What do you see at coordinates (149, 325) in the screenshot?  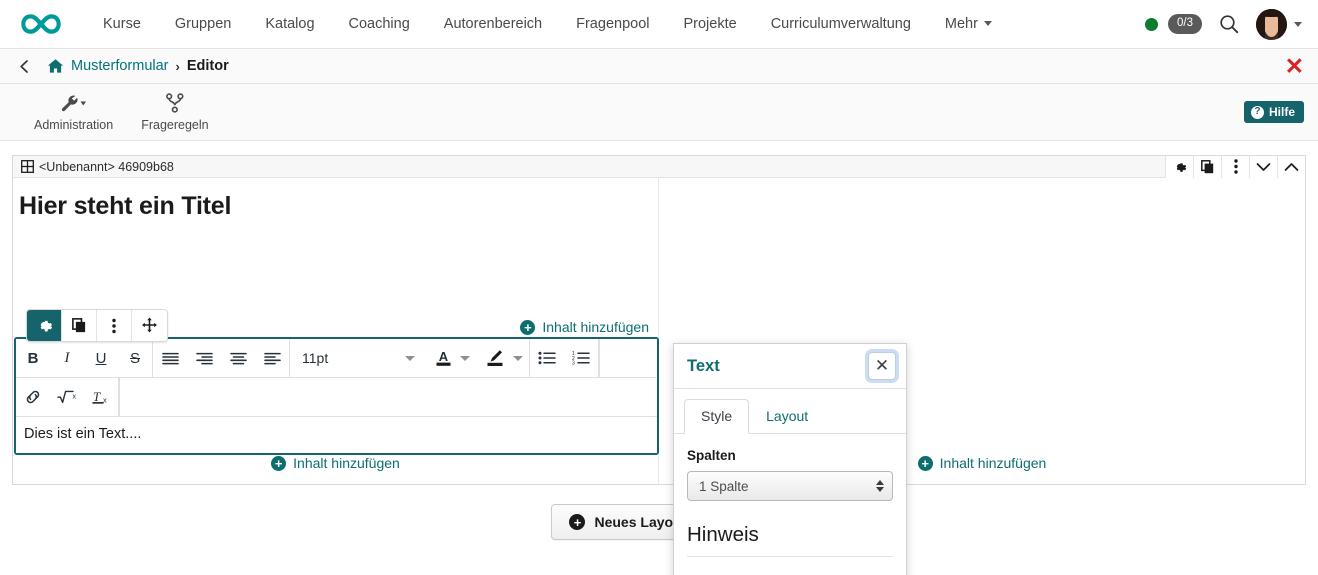 I see `move-icon` at bounding box center [149, 325].